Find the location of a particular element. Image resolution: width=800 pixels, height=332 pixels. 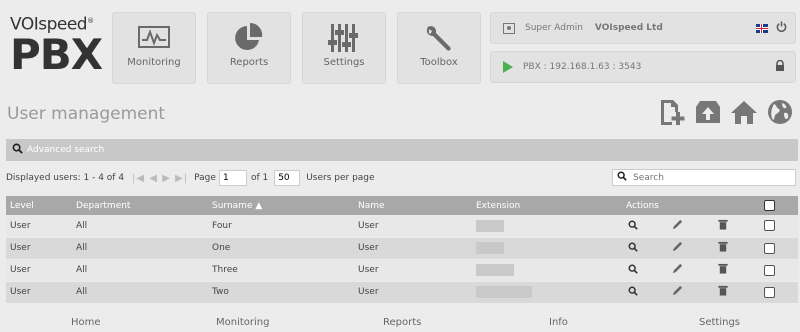

title-toolbar is located at coordinates (726, 112).